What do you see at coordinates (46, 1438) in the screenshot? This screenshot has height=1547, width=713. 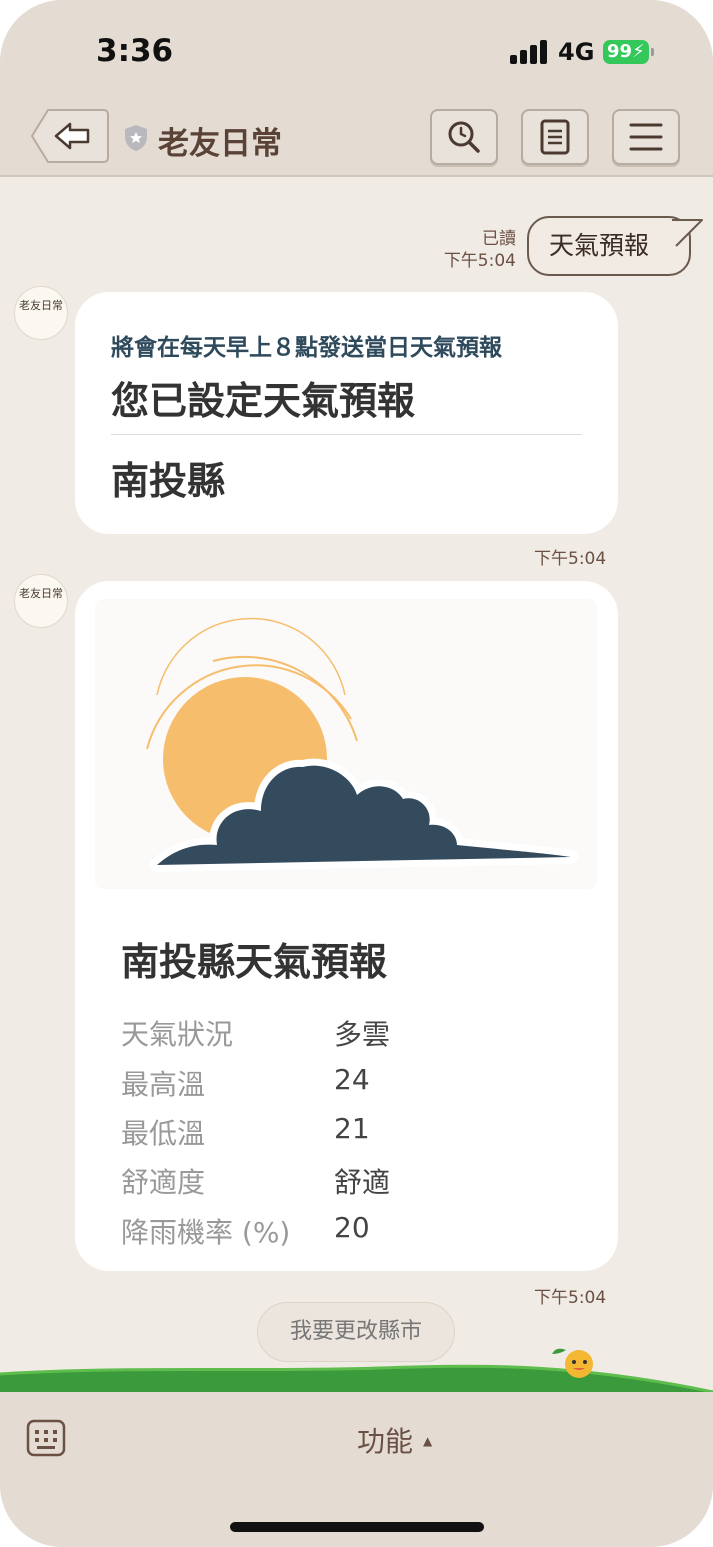 I see `keyboard-icon` at bounding box center [46, 1438].